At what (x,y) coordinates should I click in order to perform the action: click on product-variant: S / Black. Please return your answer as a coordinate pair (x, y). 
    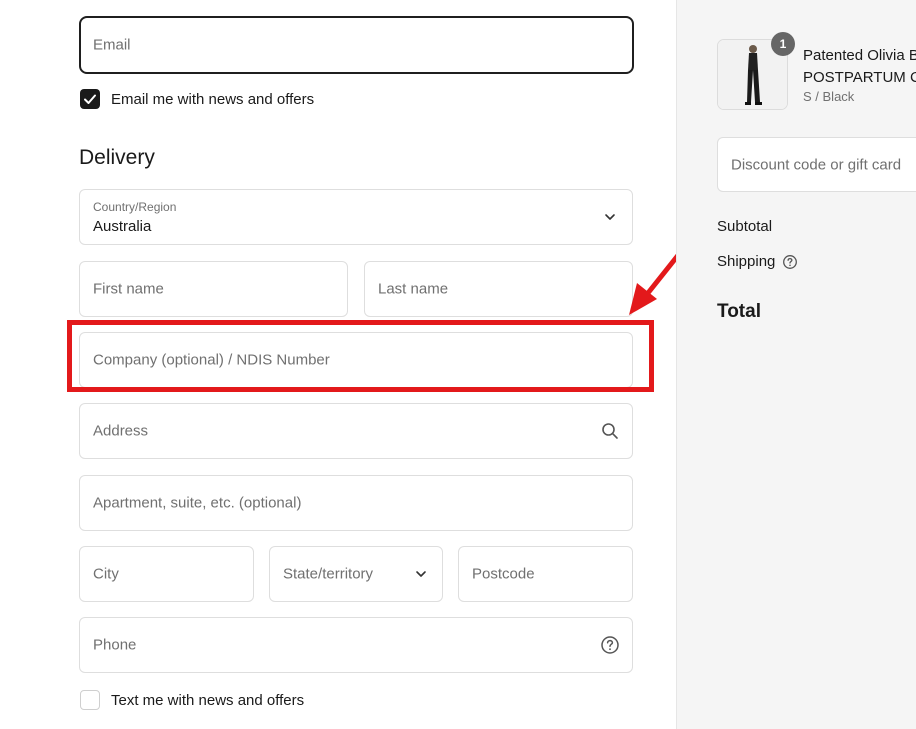
    Looking at the image, I should click on (829, 96).